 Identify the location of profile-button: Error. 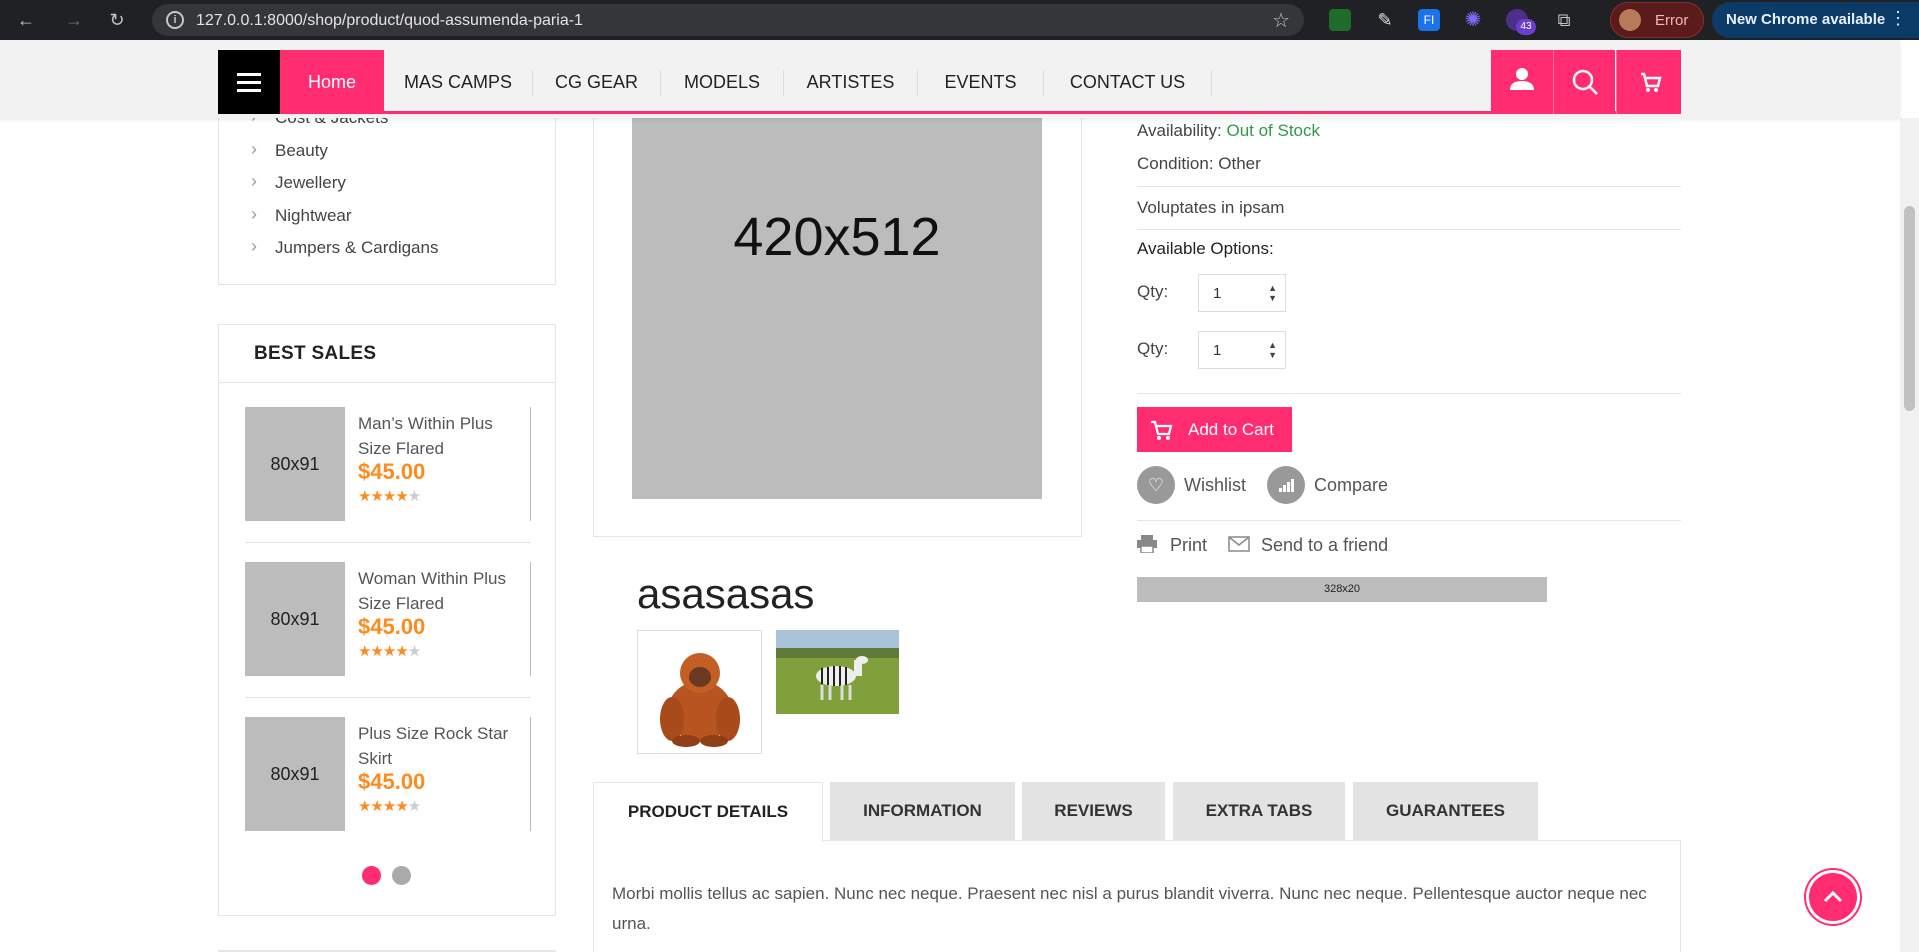
(1657, 20).